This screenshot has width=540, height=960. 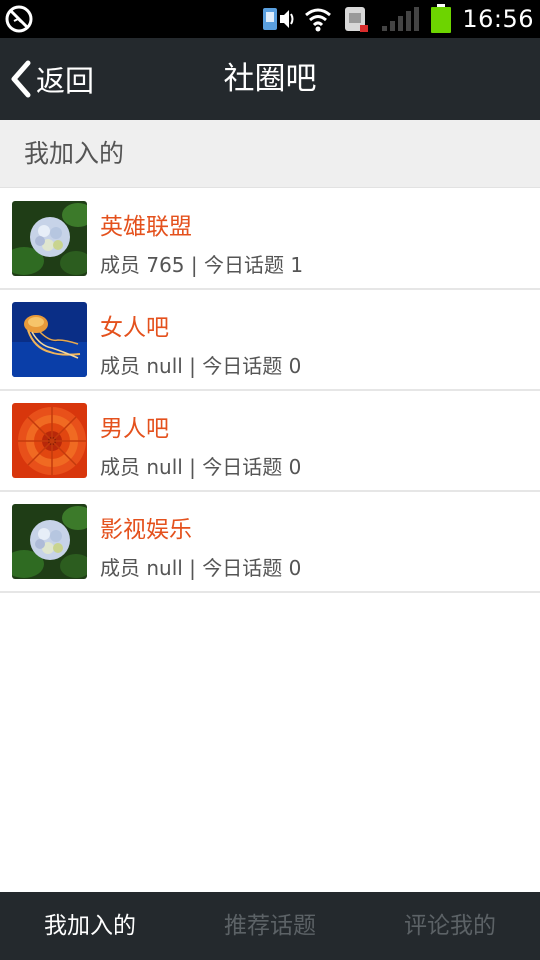 I want to click on list-item: 女人吧 成员 null | 今日话题 0, so click(x=270, y=340).